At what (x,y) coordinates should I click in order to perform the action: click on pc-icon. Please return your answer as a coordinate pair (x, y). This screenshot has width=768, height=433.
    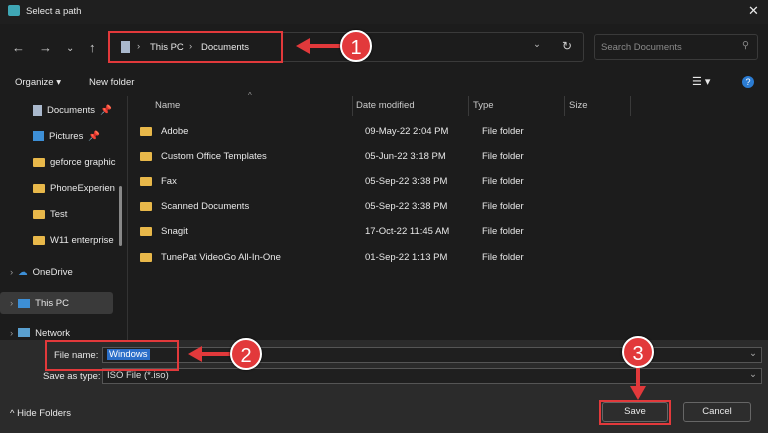
    Looking at the image, I should click on (24, 303).